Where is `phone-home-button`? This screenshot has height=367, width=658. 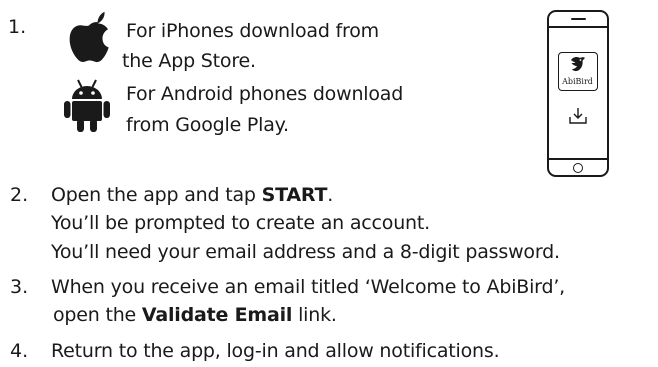 phone-home-button is located at coordinates (578, 168).